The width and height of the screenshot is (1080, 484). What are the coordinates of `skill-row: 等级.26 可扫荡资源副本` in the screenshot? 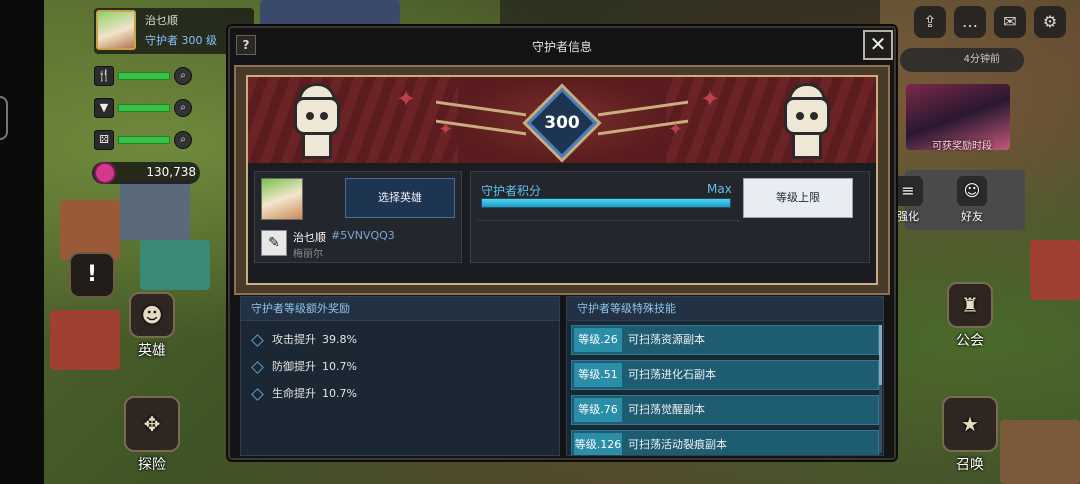 It's located at (725, 340).